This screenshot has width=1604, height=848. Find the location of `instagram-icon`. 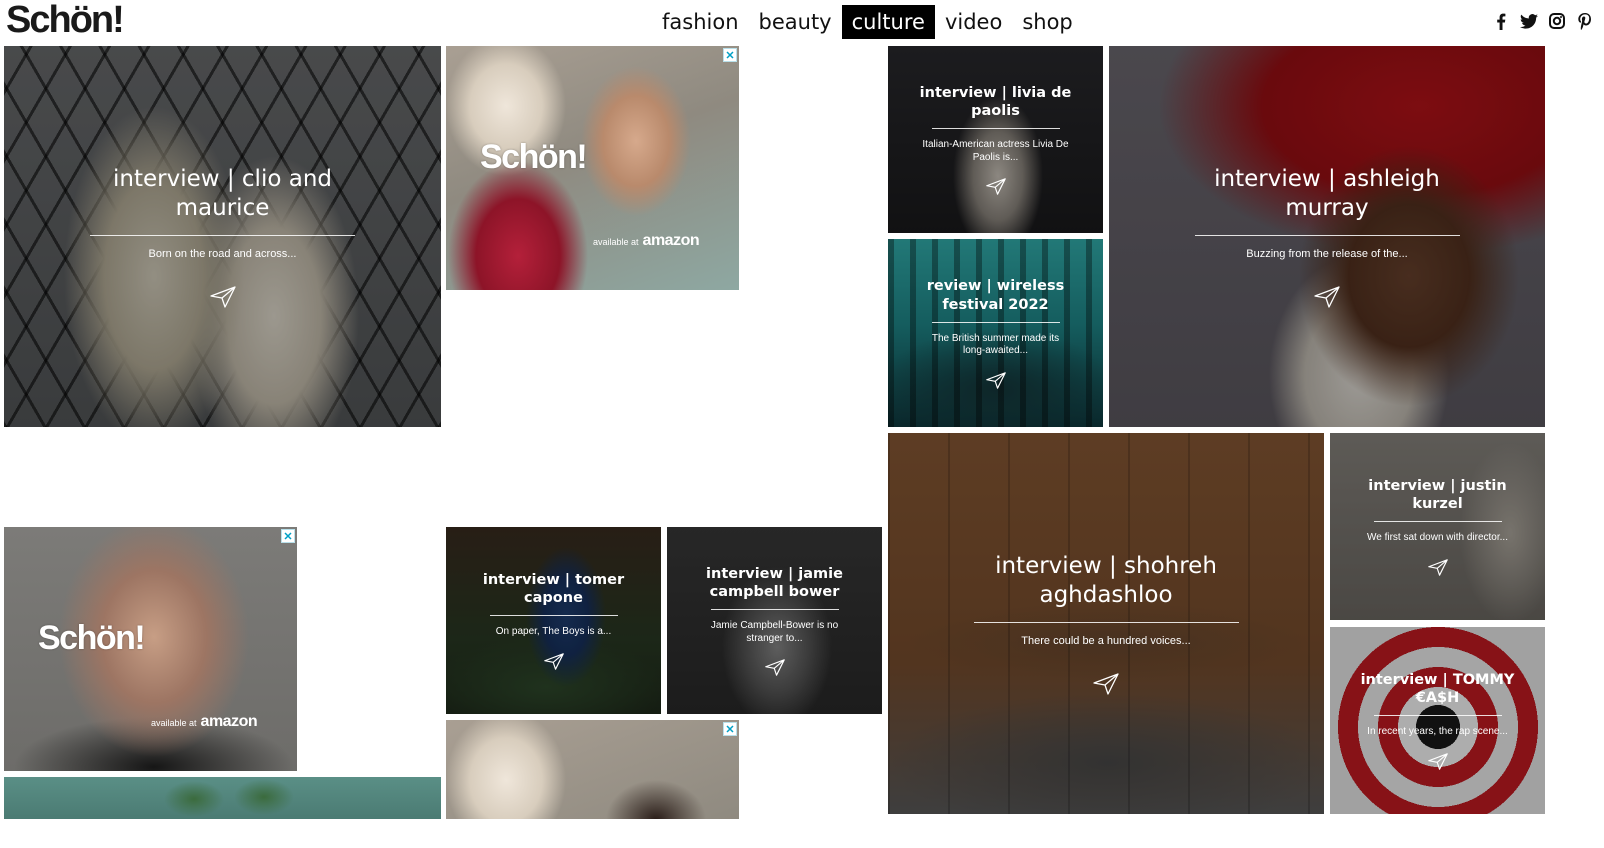

instagram-icon is located at coordinates (1557, 21).